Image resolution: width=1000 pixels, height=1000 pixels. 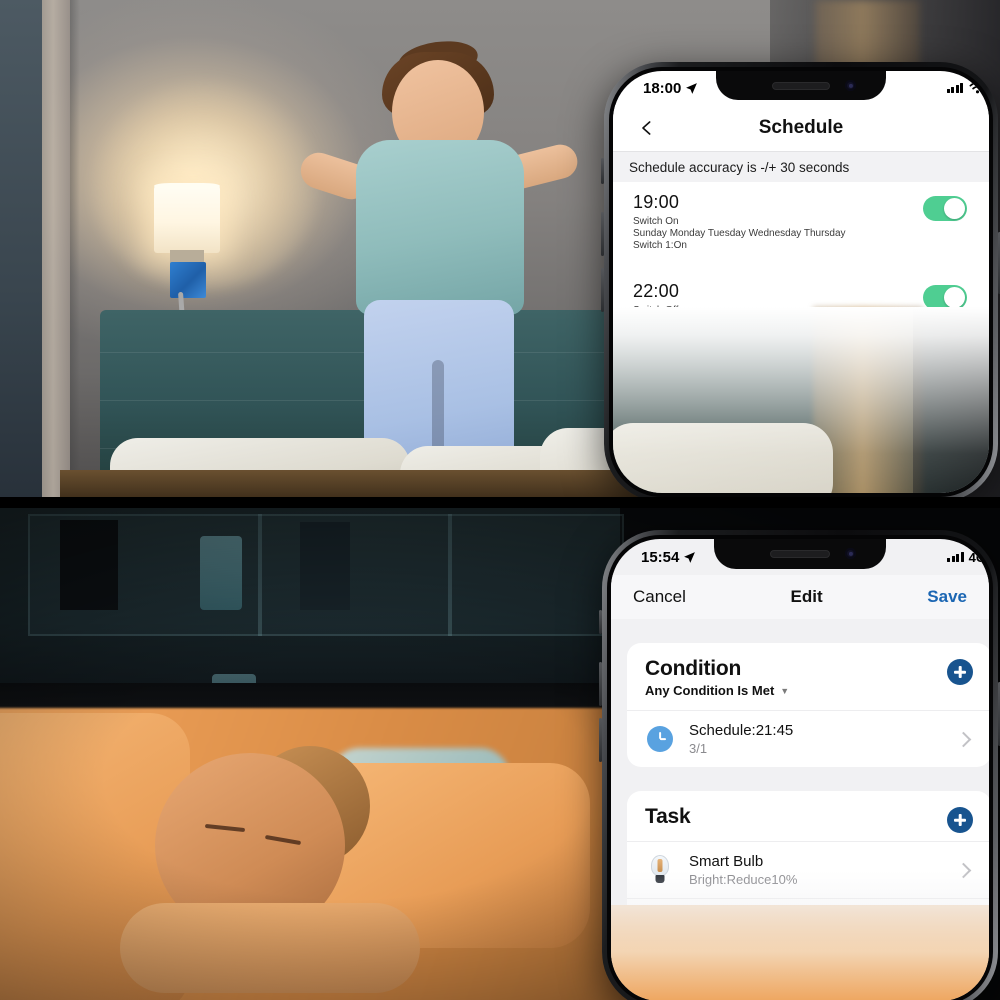 I want to click on status-bar-time-group: 18:00, so click(x=670, y=88).